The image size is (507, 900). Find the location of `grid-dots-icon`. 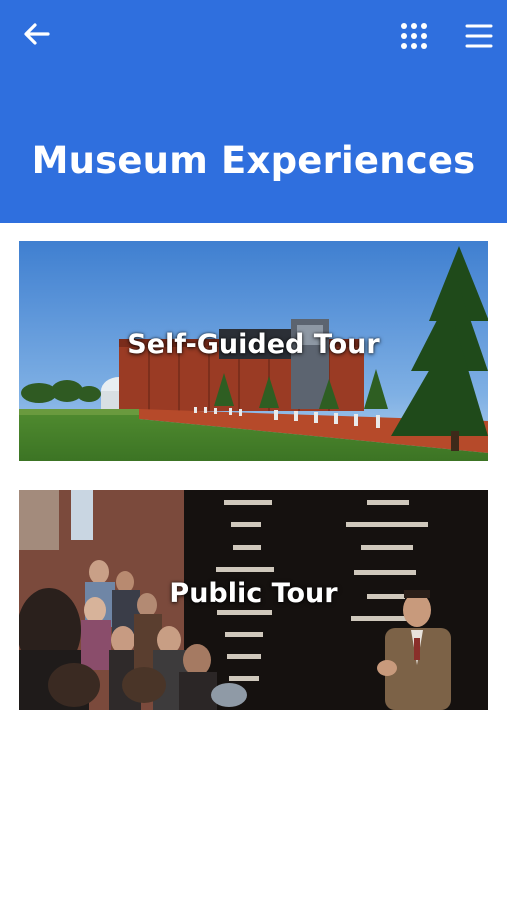

grid-dots-icon is located at coordinates (414, 36).